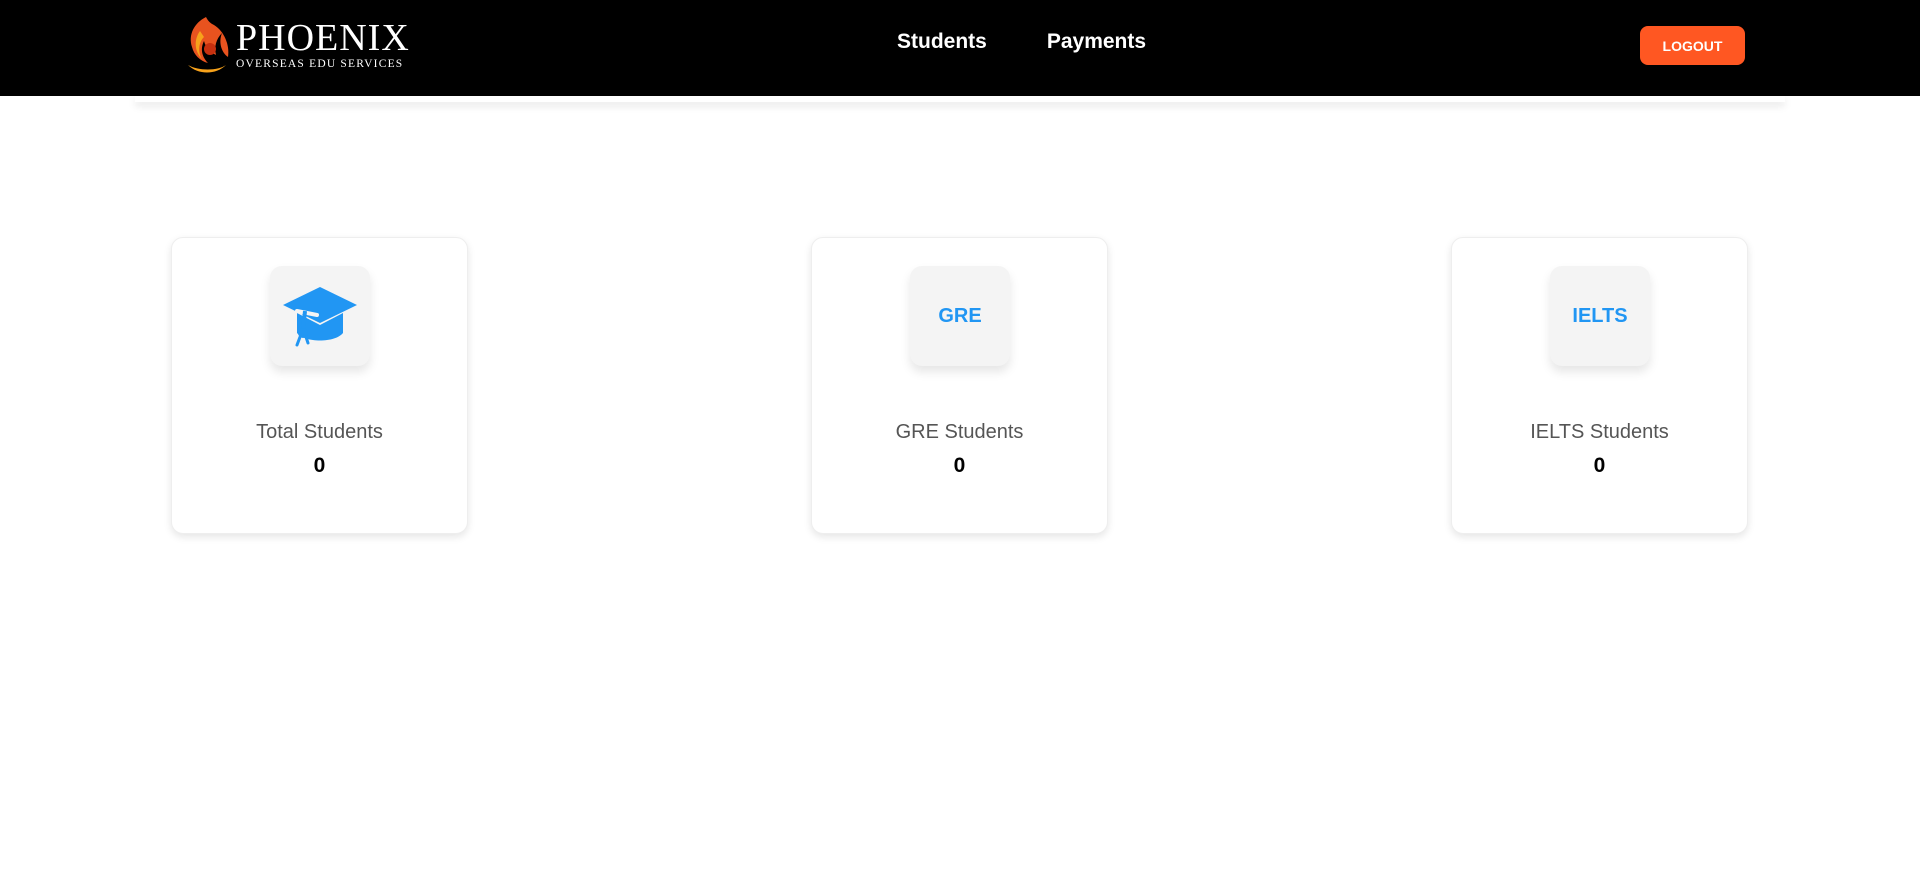  Describe the element at coordinates (959, 385) in the screenshot. I see `stat-card-gre-students: GRE GRE Students 0` at that location.